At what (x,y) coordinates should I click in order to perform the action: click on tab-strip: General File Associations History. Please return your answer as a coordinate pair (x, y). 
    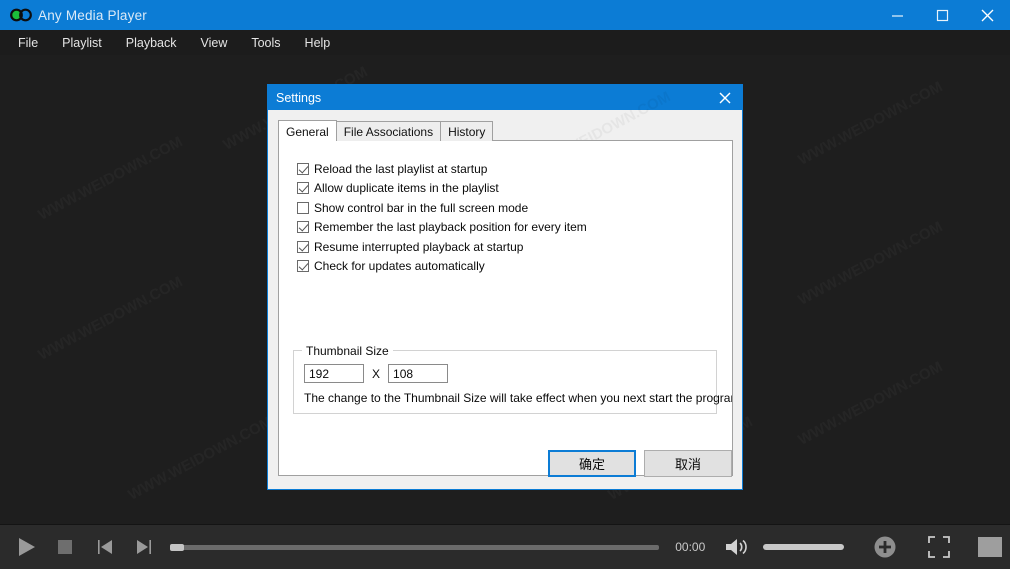
    Looking at the image, I should click on (386, 130).